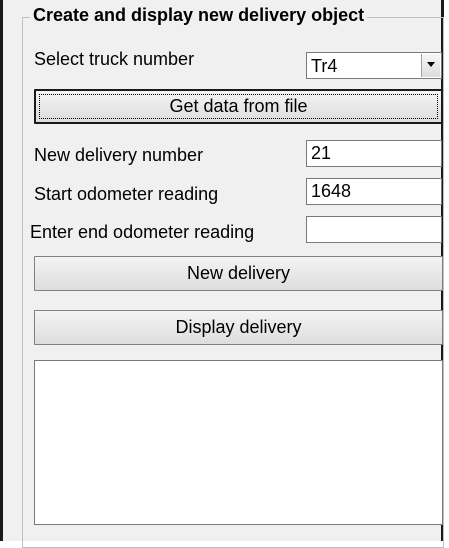 The width and height of the screenshot is (449, 548). I want to click on display-delivery-button: Display delivery, so click(238, 327).